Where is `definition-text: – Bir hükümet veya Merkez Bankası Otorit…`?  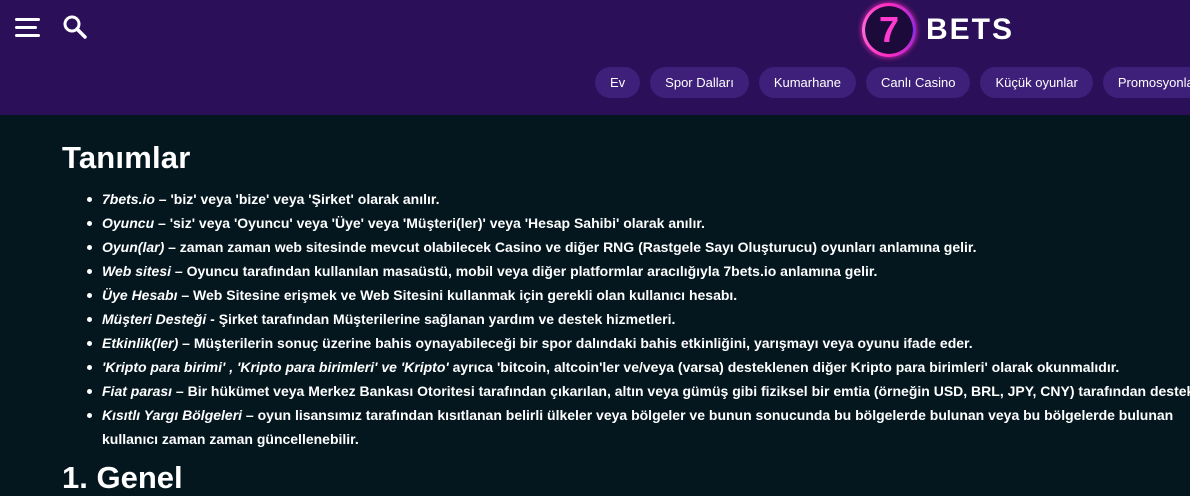 definition-text: – Bir hükümet veya Merkez Bankası Otorit… is located at coordinates (681, 391).